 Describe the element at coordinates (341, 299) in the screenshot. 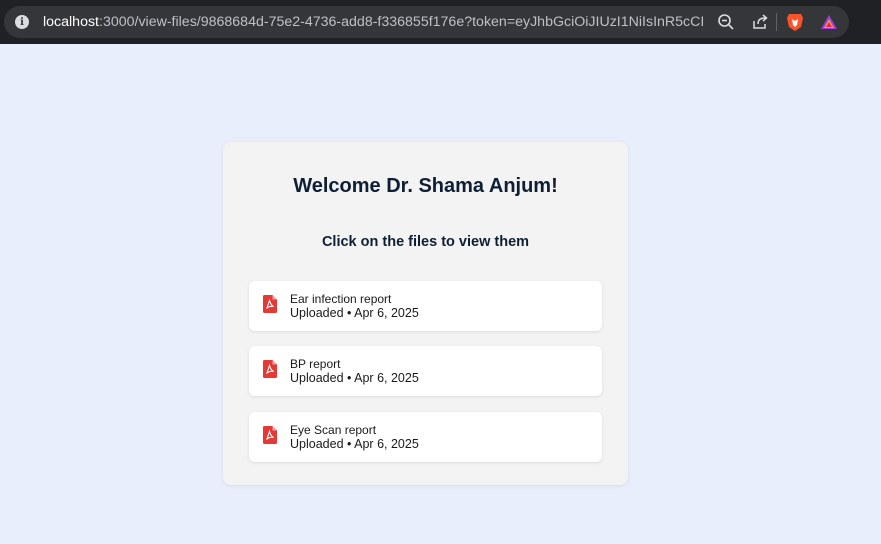

I see `file-name: Ear infection report` at that location.